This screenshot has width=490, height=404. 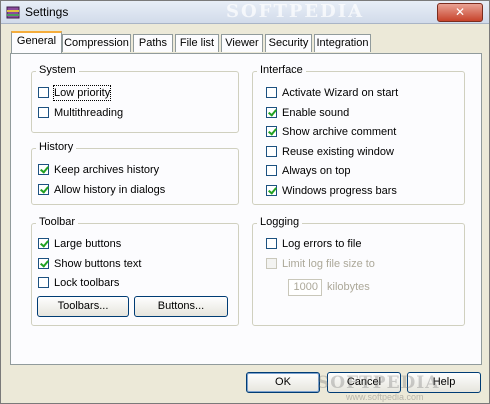 What do you see at coordinates (88, 244) in the screenshot?
I see `checkbox-label: Large buttons` at bounding box center [88, 244].